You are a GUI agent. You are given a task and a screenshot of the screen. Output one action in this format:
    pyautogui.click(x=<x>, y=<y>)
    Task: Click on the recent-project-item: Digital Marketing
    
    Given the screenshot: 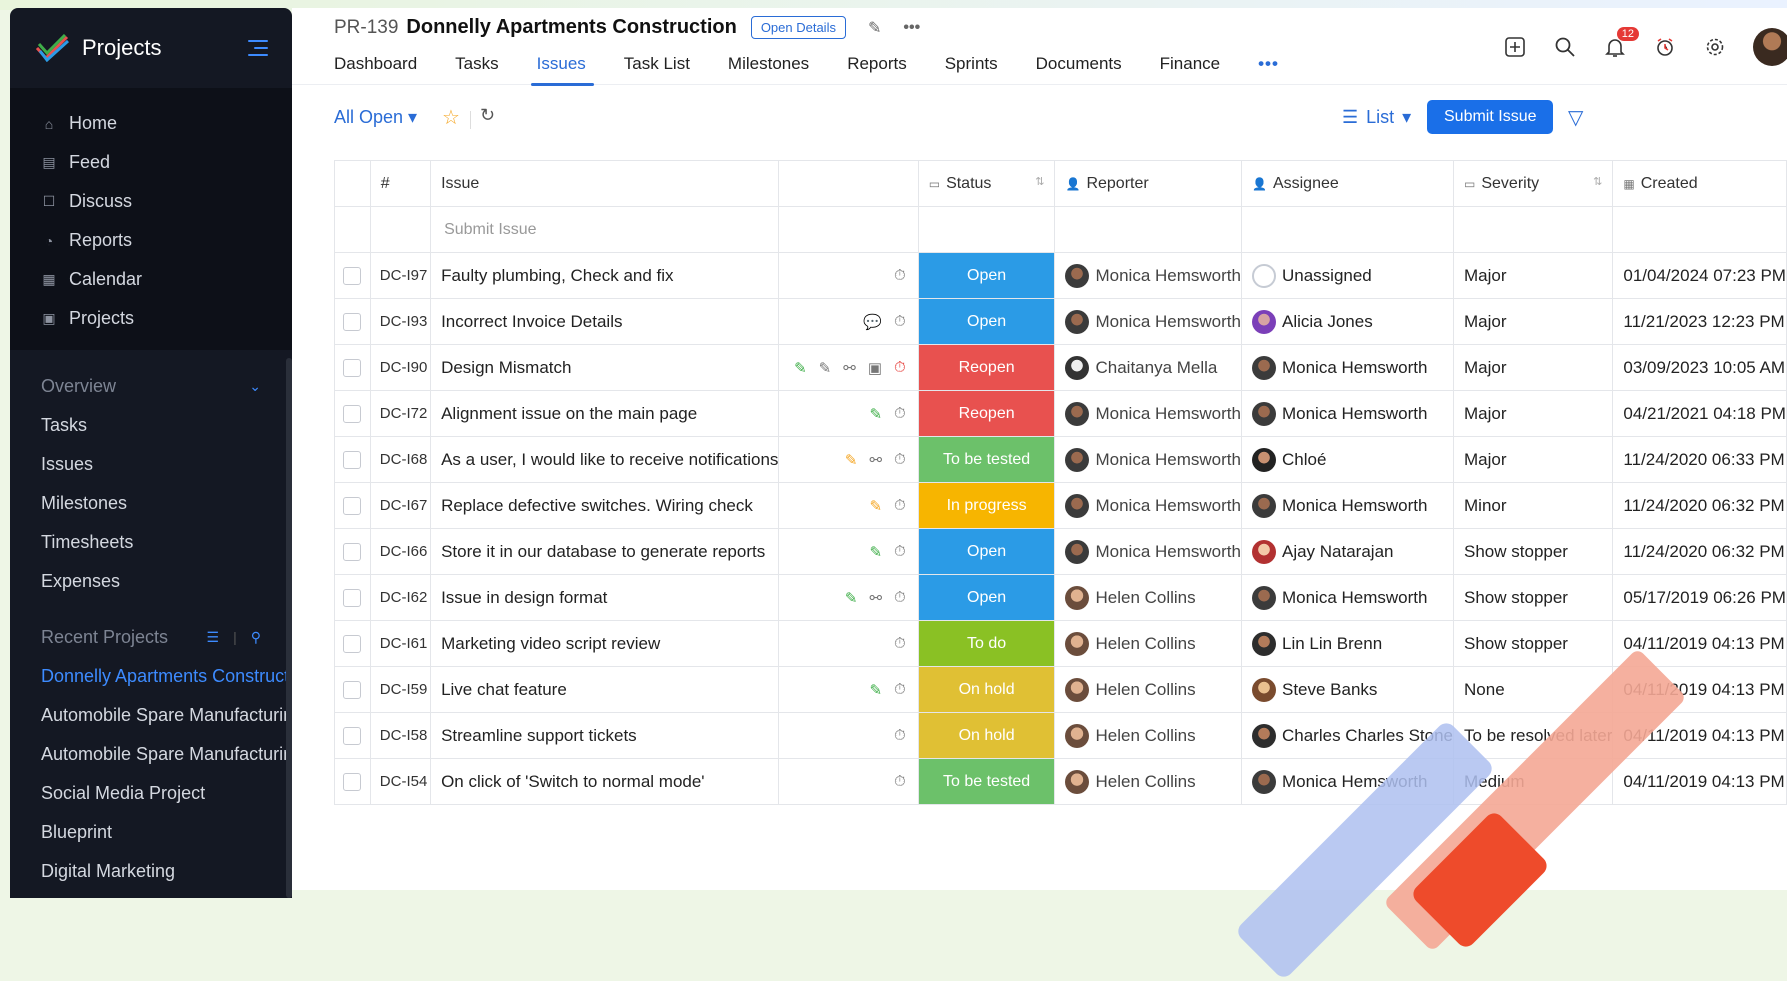 What is the action you would take?
    pyautogui.click(x=151, y=871)
    